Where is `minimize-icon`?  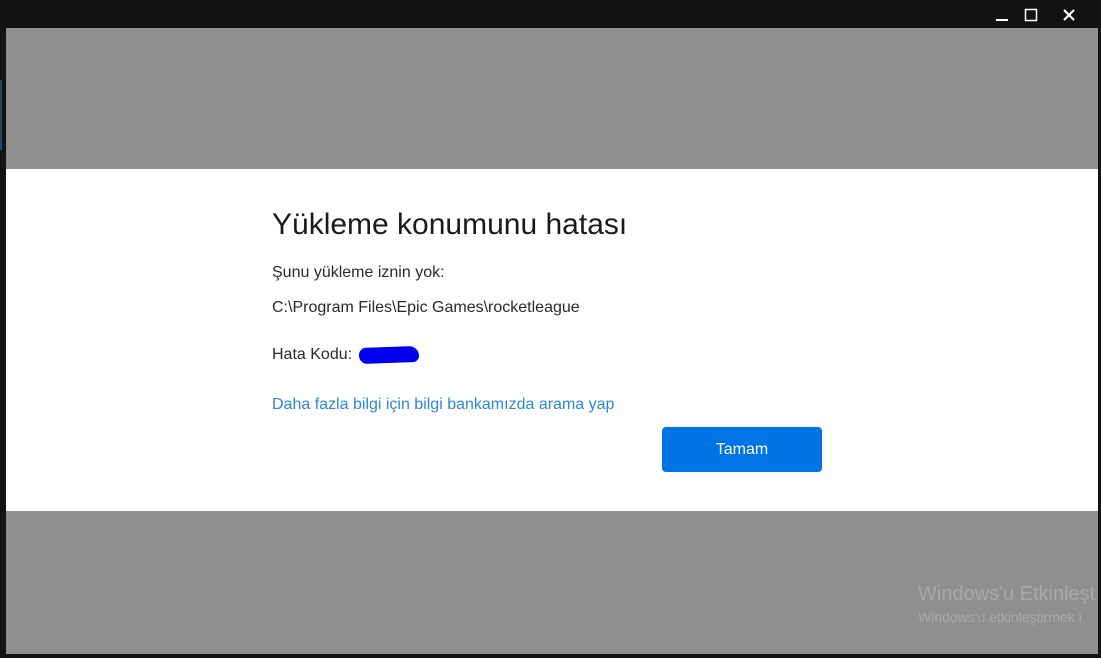 minimize-icon is located at coordinates (1002, 20).